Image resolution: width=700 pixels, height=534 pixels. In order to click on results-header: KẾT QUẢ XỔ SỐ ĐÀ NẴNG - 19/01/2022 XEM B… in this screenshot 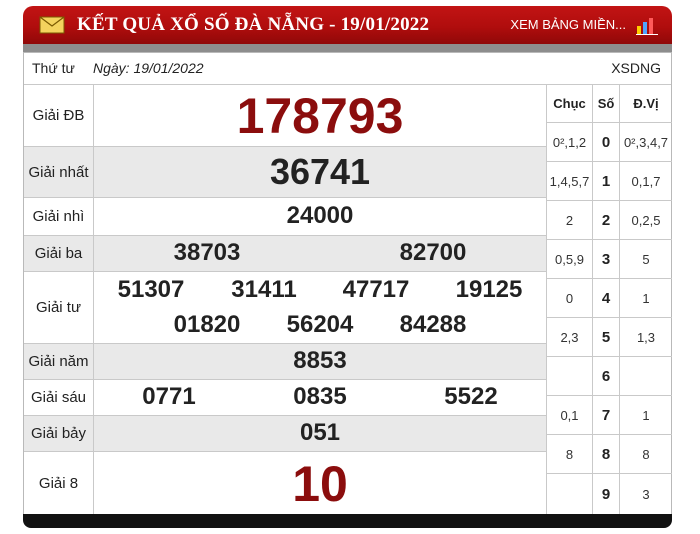, I will do `click(347, 25)`.